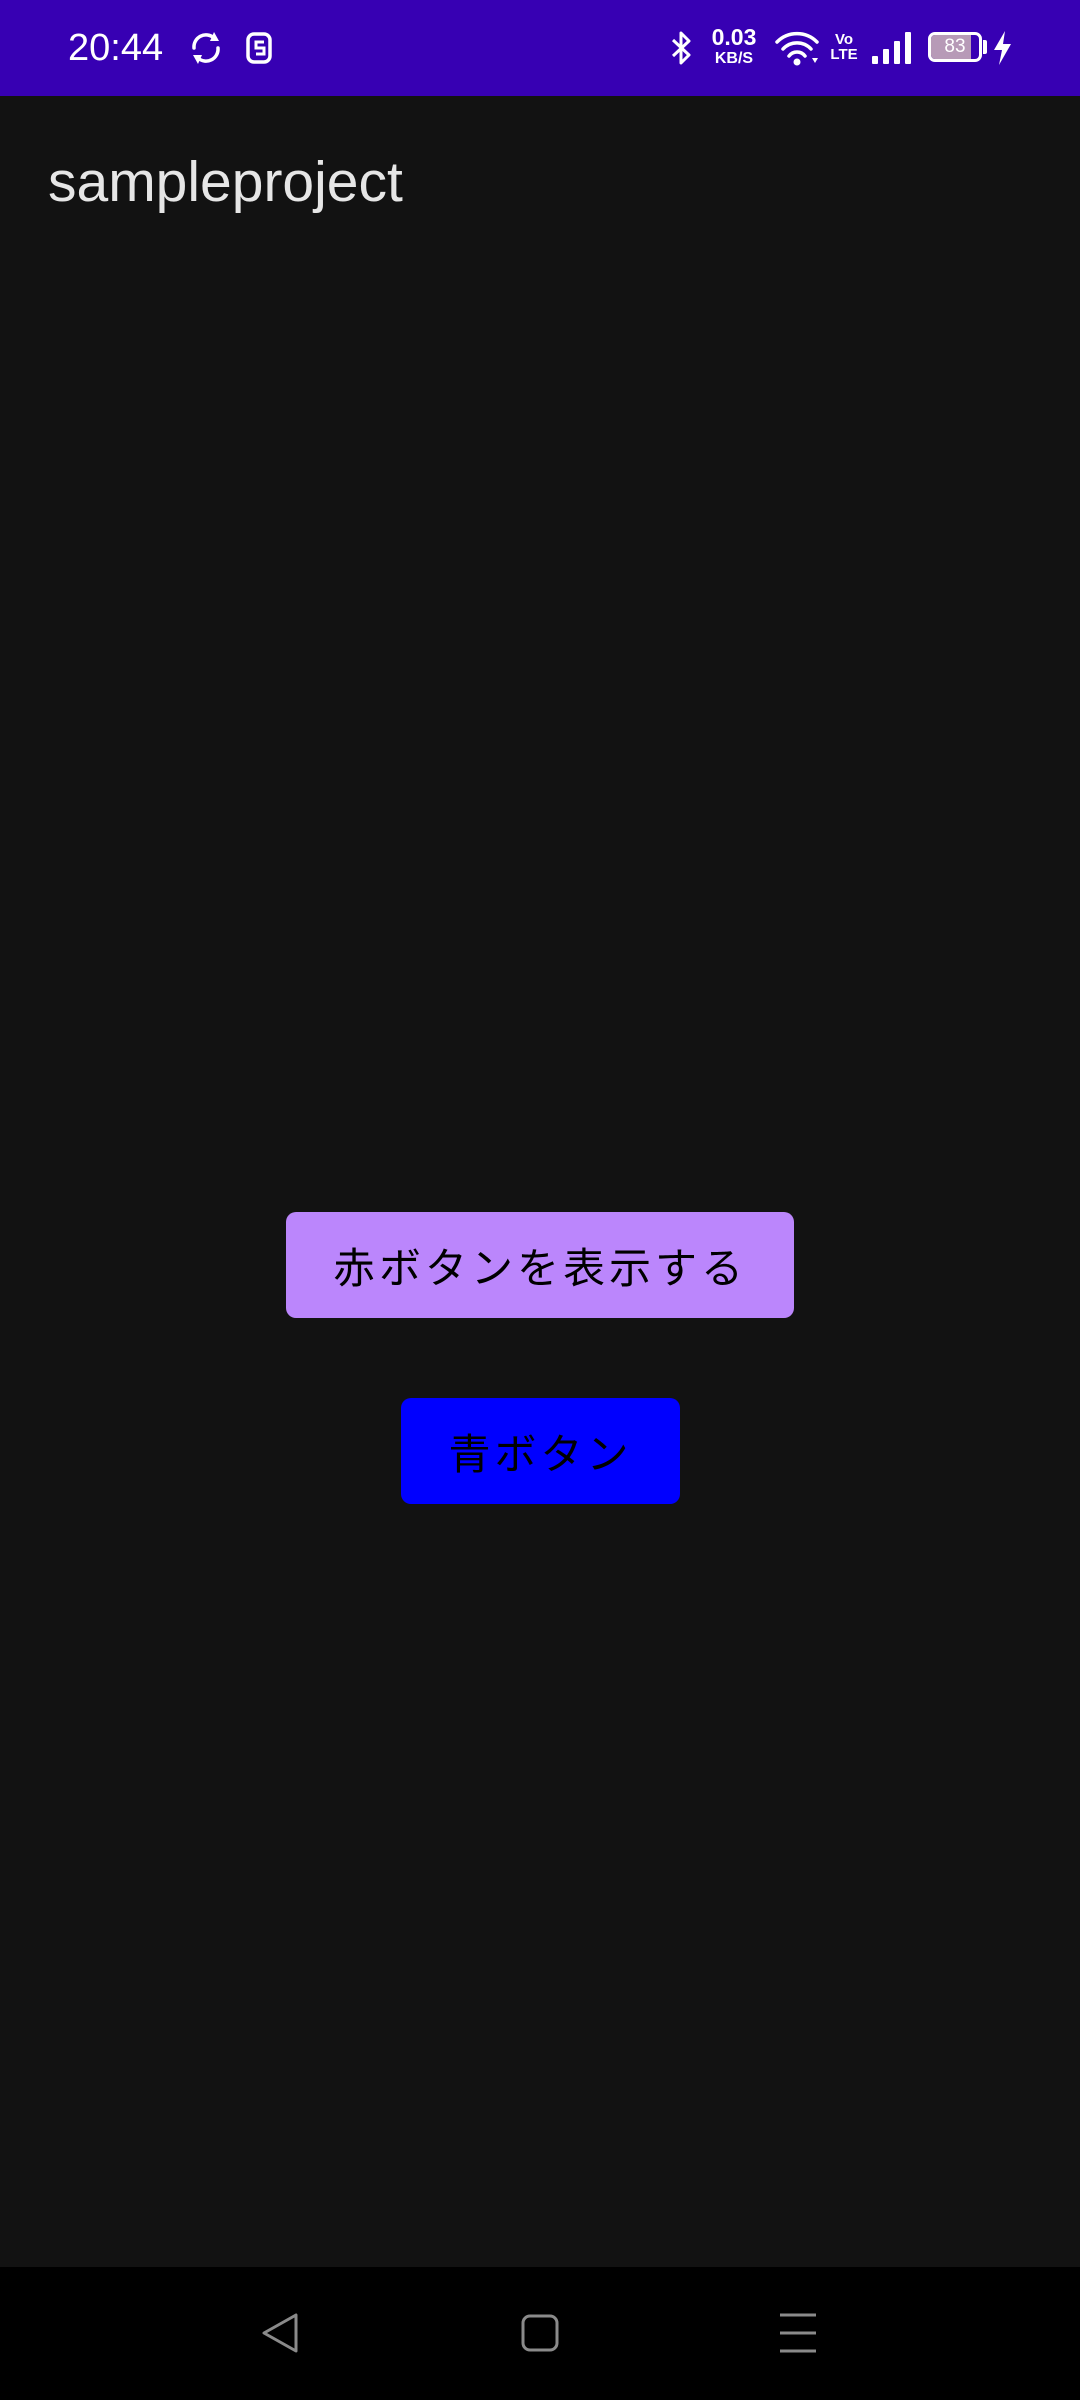  I want to click on volte-indicator: Vo LTE, so click(844, 47).